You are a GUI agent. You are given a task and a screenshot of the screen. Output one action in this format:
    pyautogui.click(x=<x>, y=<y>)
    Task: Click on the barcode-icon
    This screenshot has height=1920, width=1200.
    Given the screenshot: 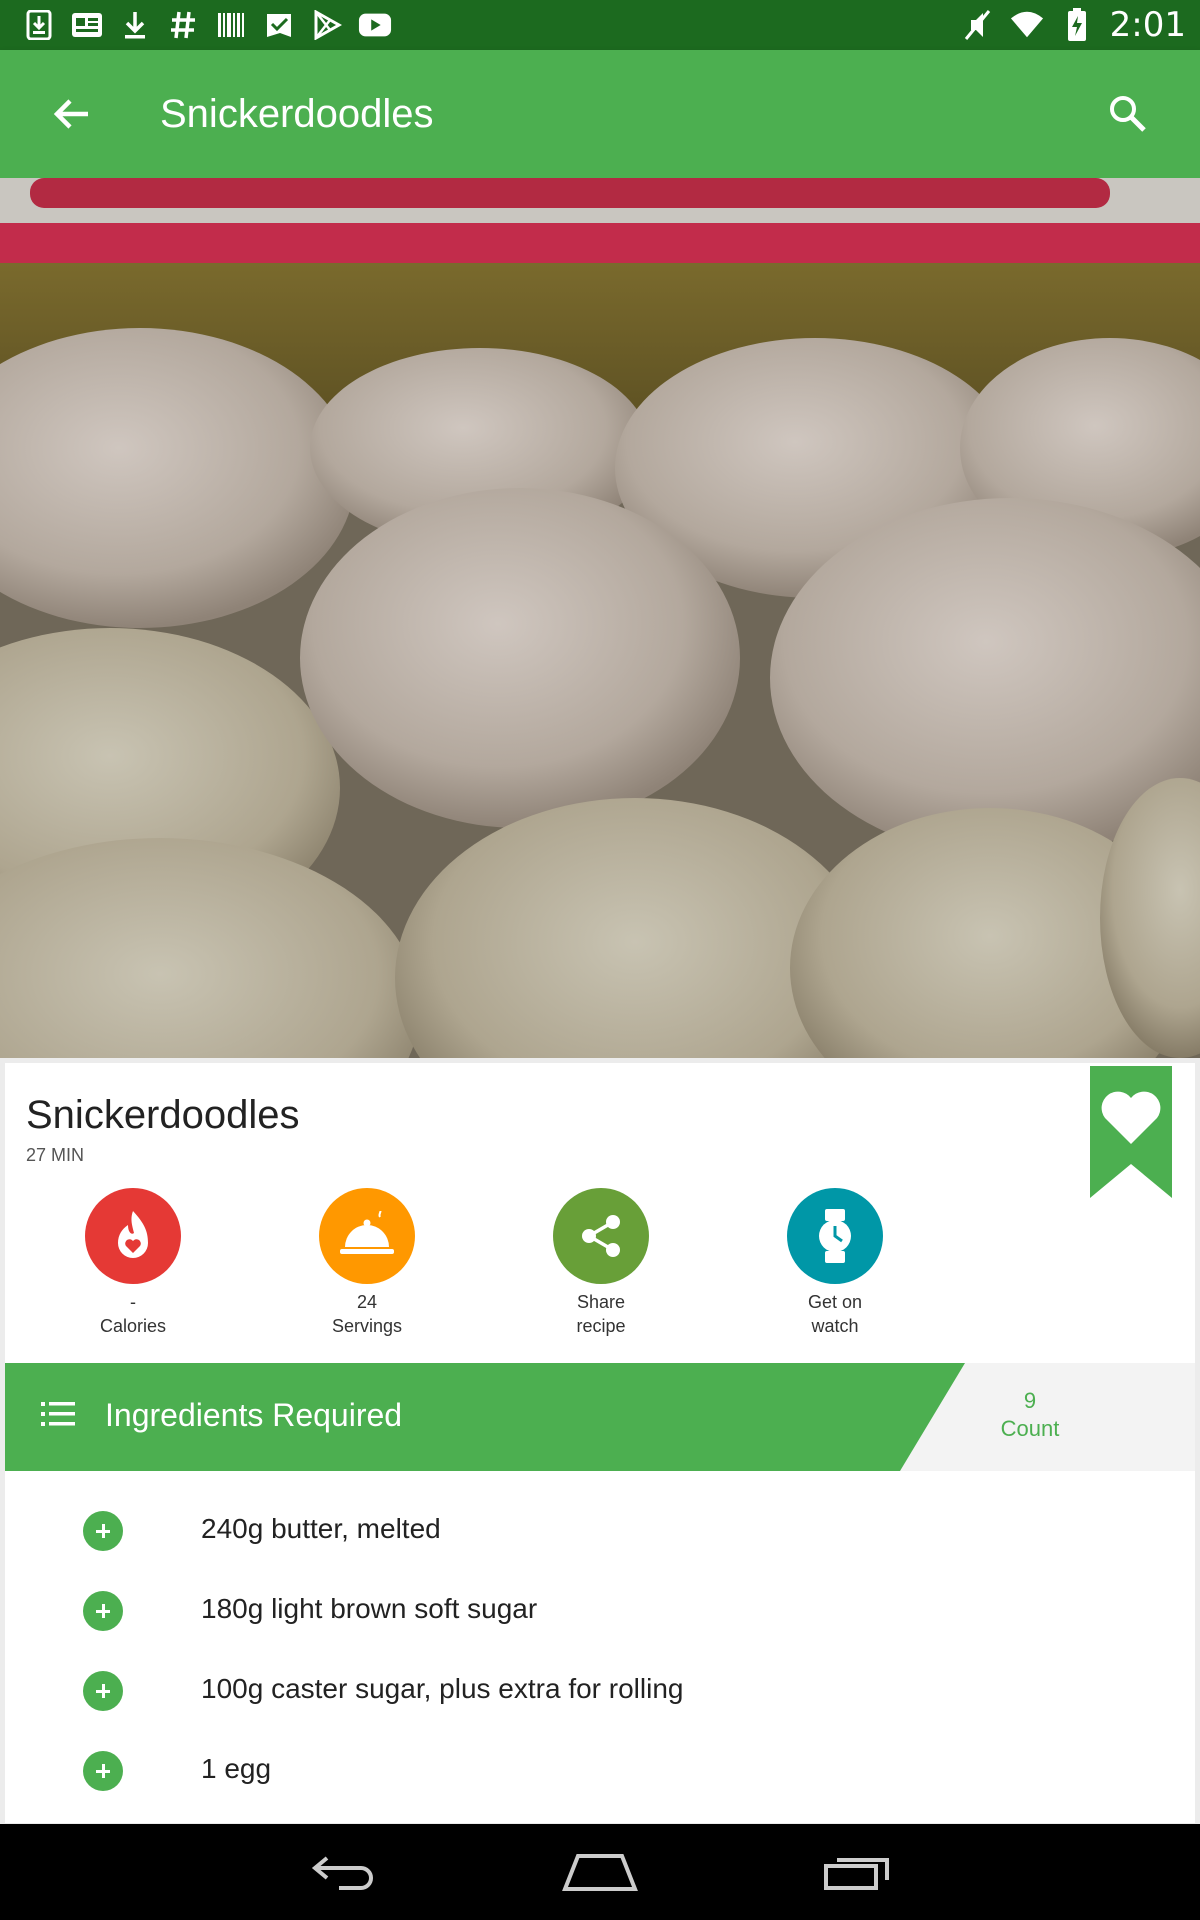 What is the action you would take?
    pyautogui.click(x=231, y=25)
    